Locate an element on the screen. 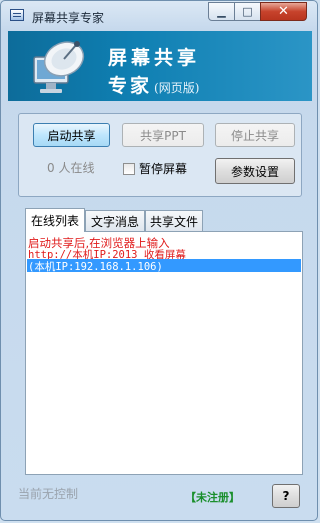  tab-online-list: 在线列表 is located at coordinates (55, 220).